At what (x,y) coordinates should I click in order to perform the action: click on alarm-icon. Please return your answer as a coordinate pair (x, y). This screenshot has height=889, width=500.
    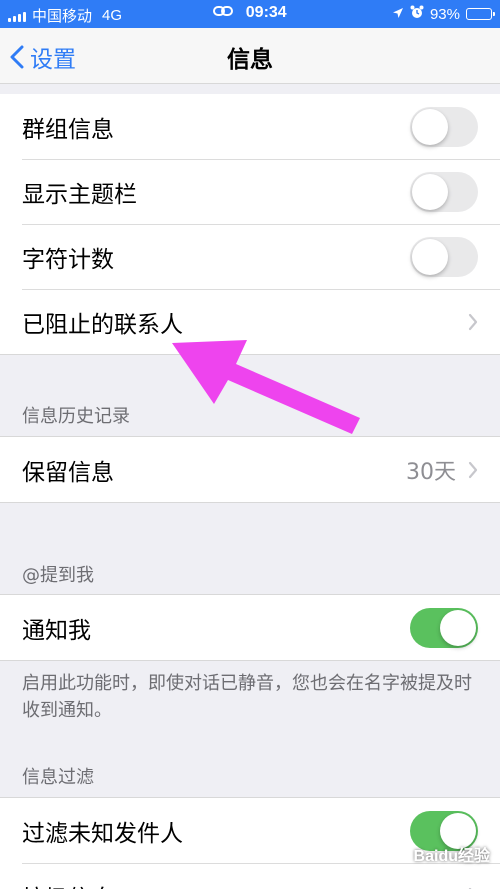
    Looking at the image, I should click on (417, 14).